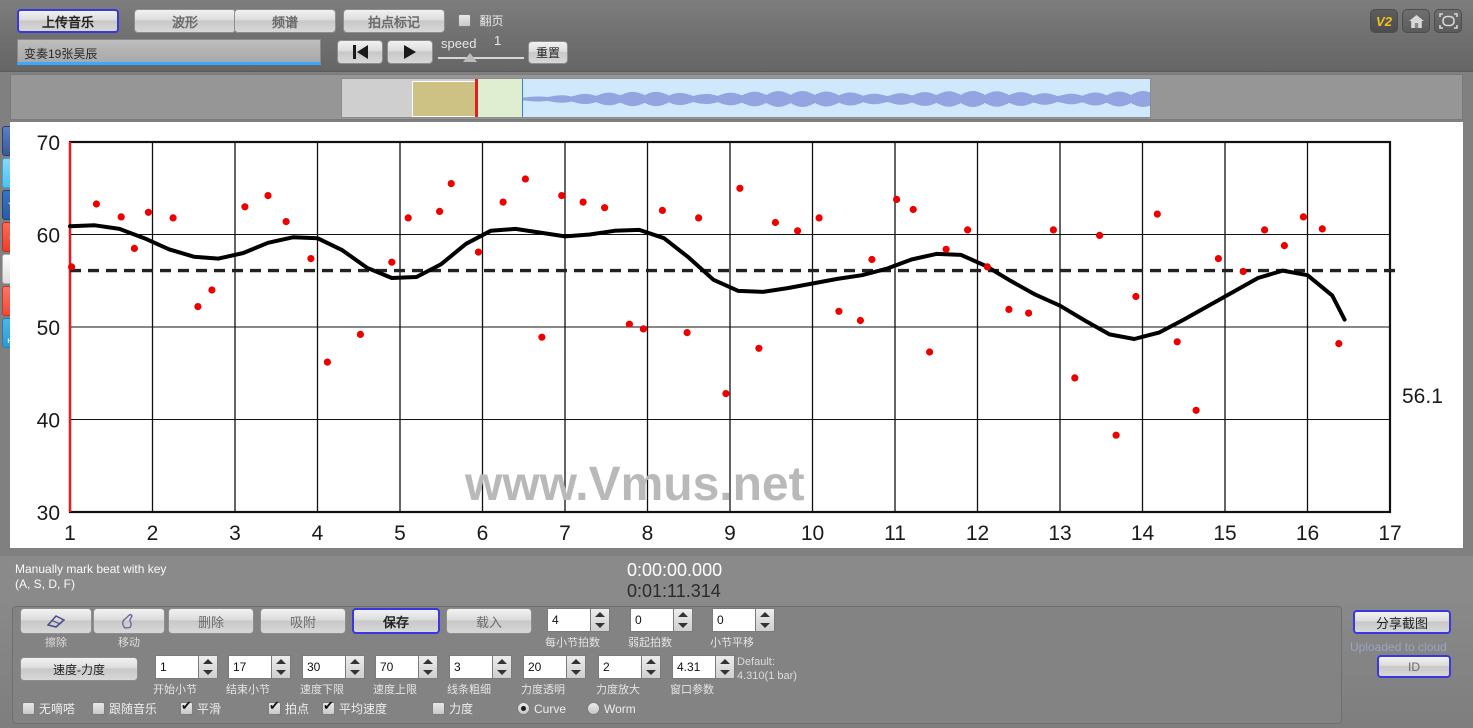  What do you see at coordinates (153, 533) in the screenshot?
I see `svg-text: 2` at bounding box center [153, 533].